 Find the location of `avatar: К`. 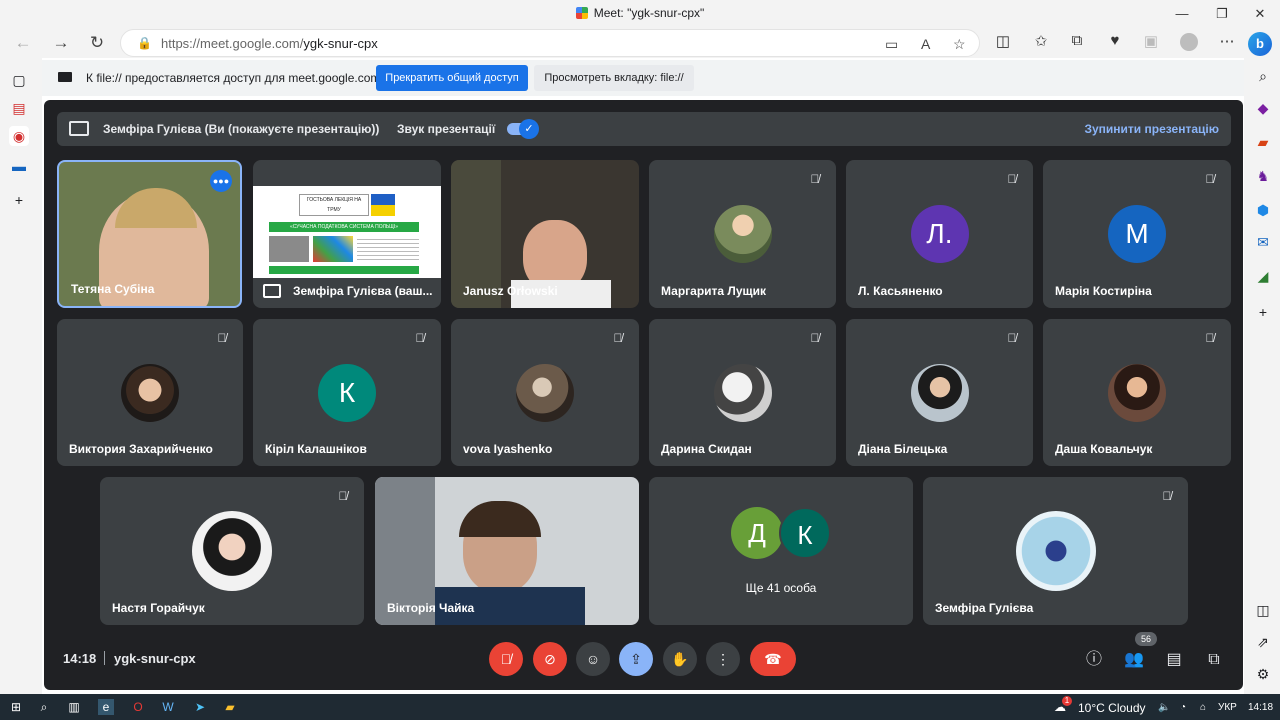

avatar: К is located at coordinates (347, 392).